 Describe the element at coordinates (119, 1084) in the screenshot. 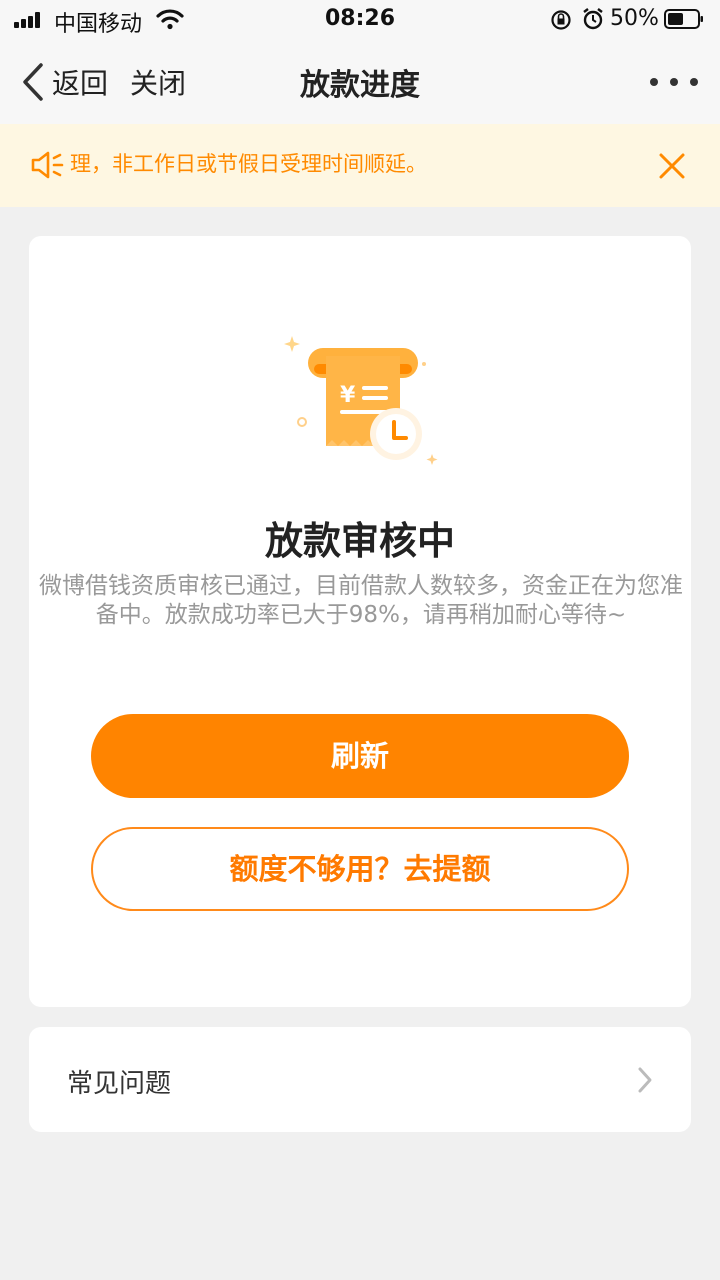

I see `faq-label: 常见问题` at that location.